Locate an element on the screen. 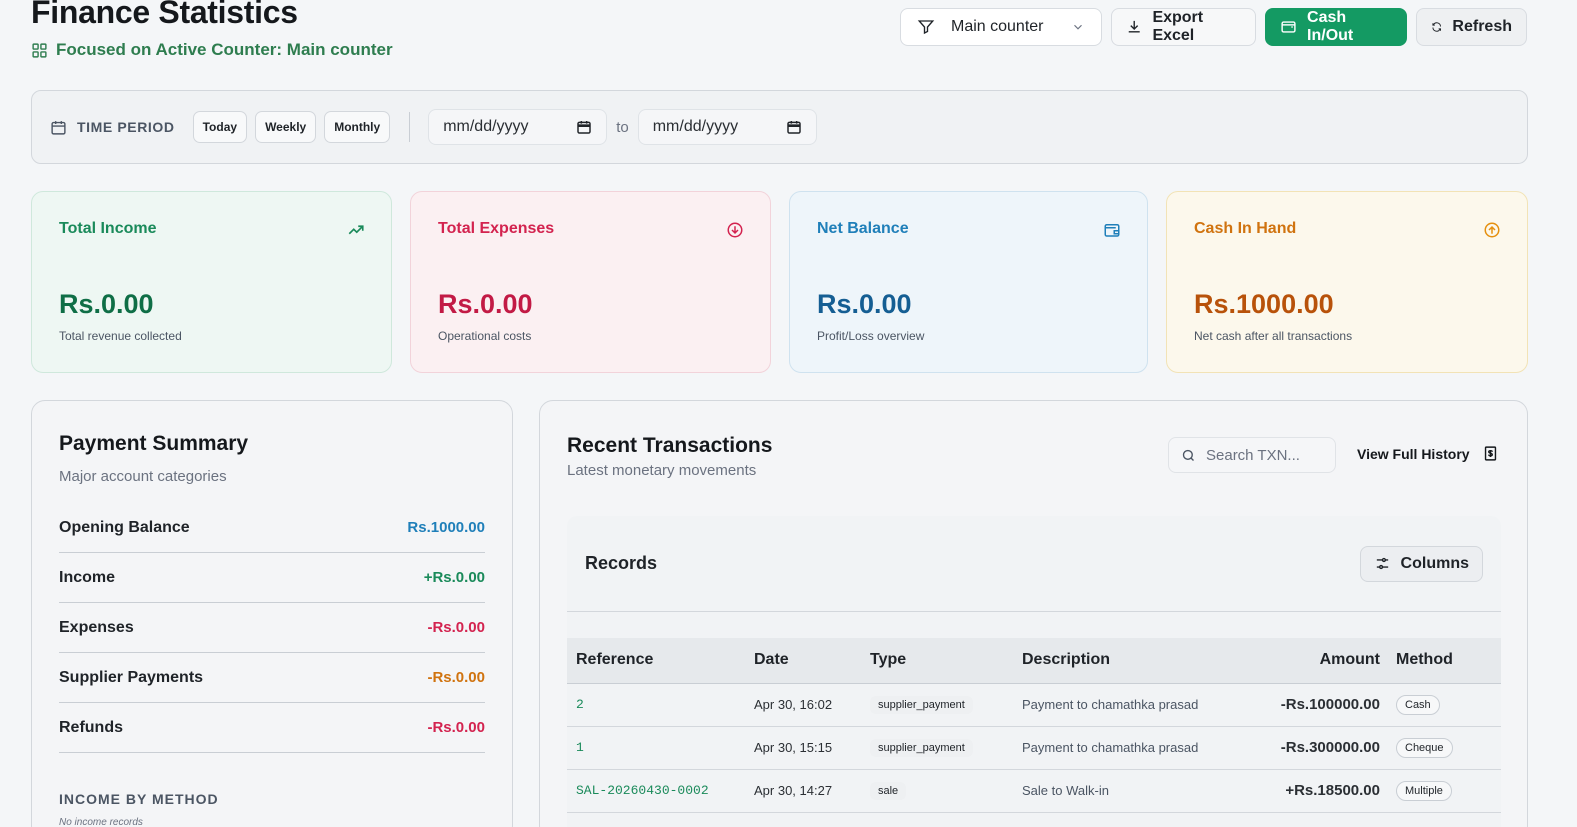 This screenshot has height=827, width=1577. column-header-amount: Amount is located at coordinates (1309, 661).